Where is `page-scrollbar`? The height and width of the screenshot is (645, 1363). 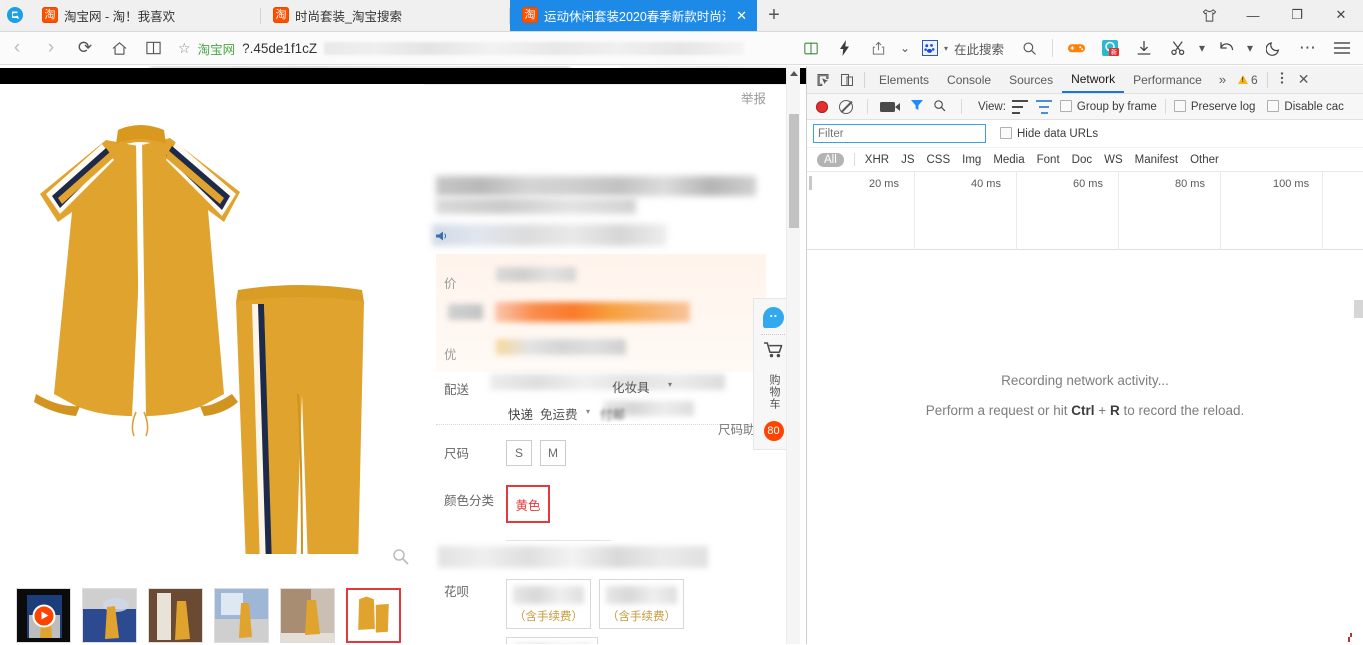 page-scrollbar is located at coordinates (793, 355).